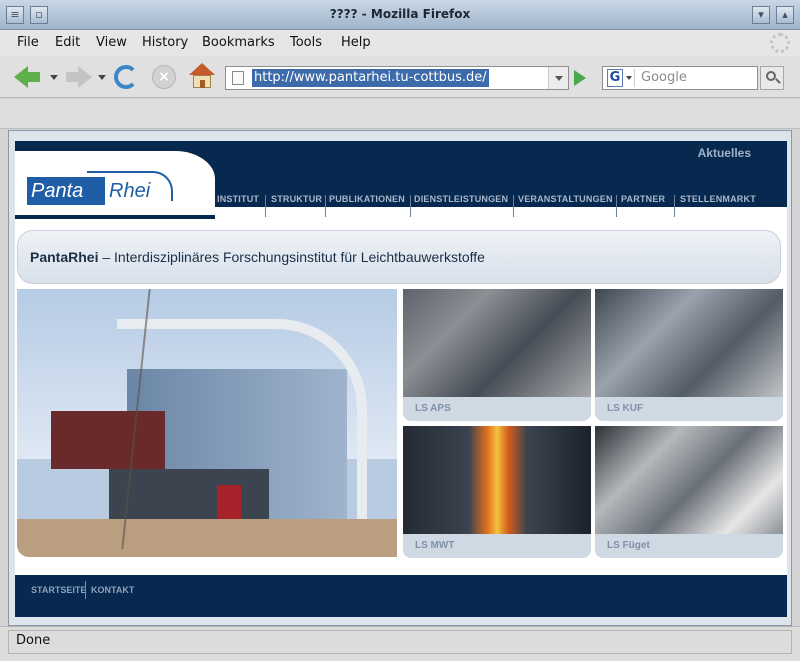 This screenshot has width=800, height=661. I want to click on window-title: ???? - Mozilla Firefox, so click(400, 14).